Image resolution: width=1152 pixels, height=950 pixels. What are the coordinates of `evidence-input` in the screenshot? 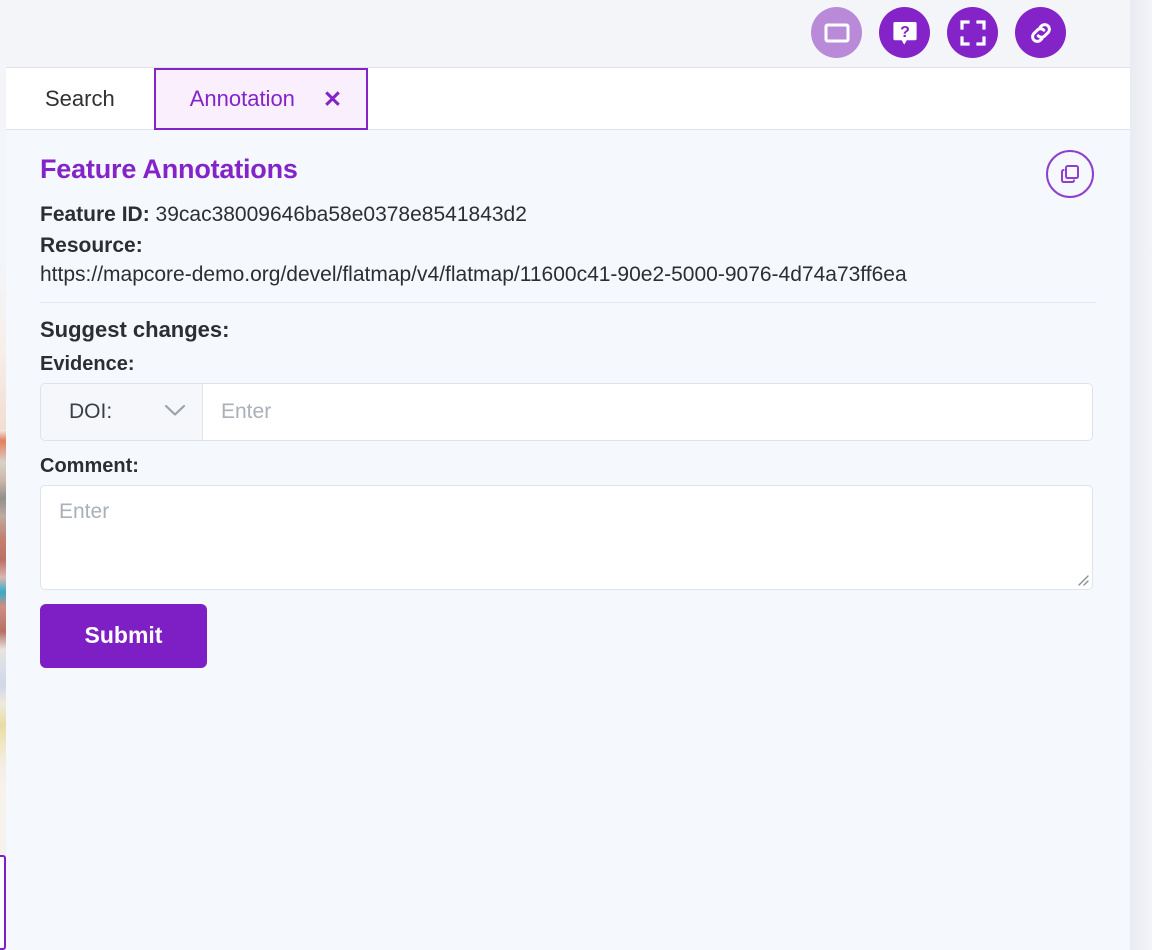 It's located at (647, 411).